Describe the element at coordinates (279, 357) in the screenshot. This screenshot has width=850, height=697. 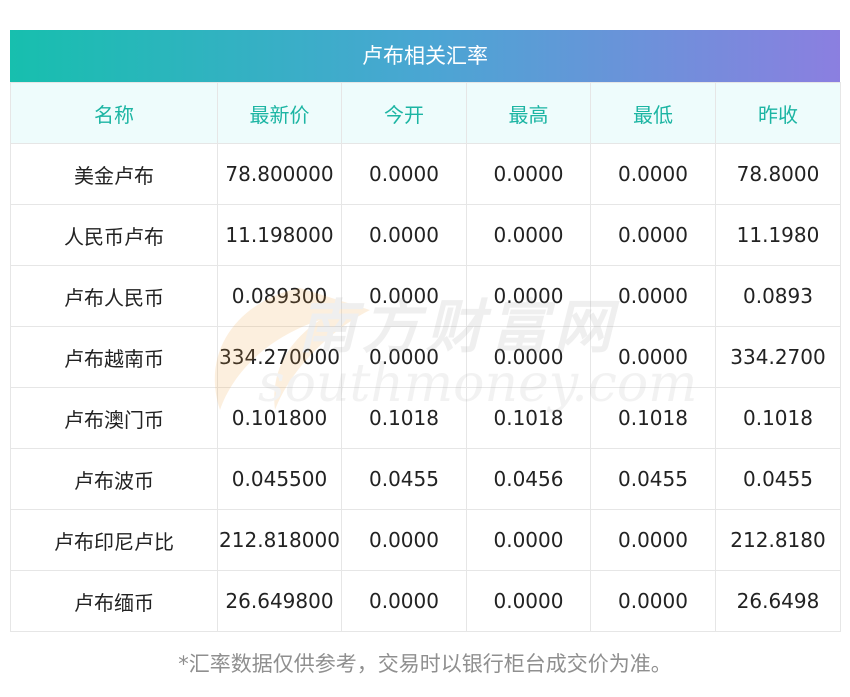
I see `cell-latest: 334.270000` at that location.